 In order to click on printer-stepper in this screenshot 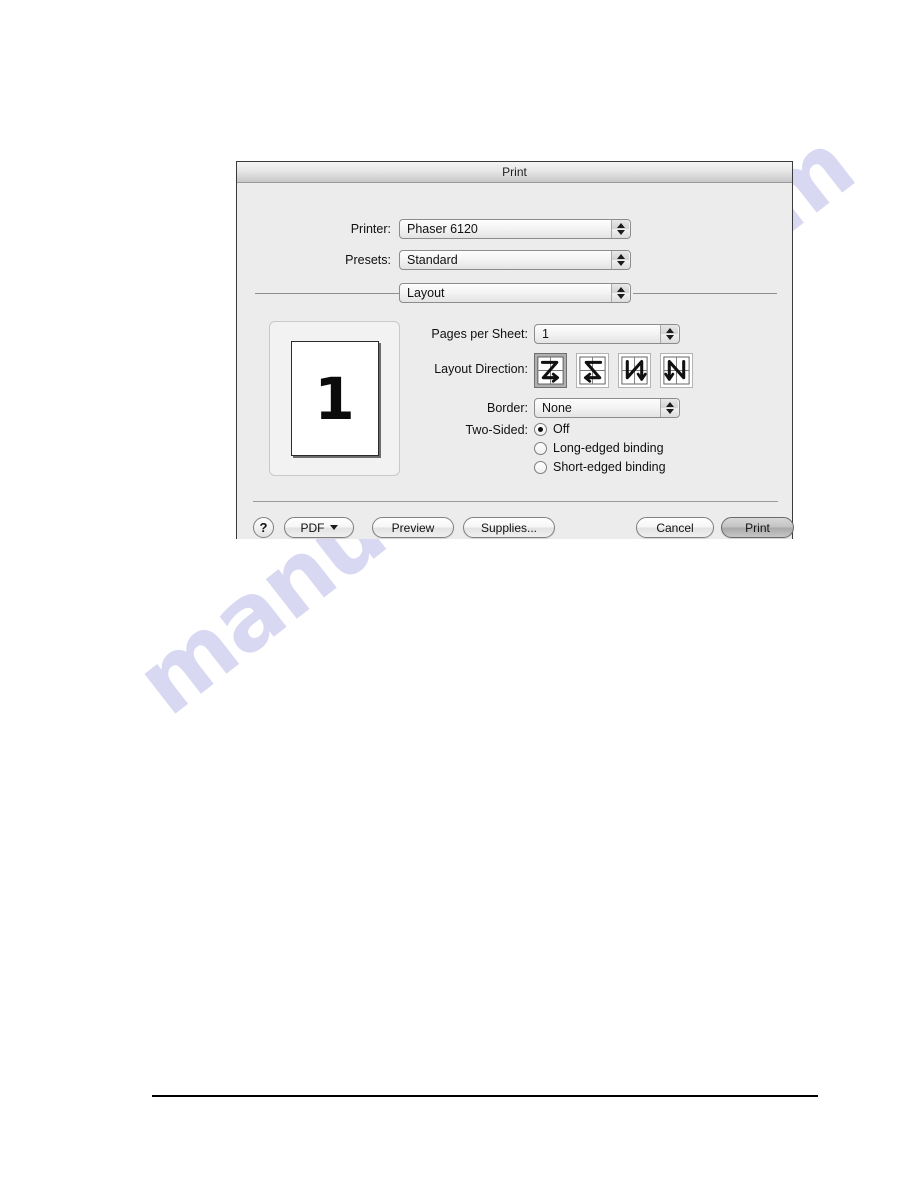, I will do `click(620, 229)`.